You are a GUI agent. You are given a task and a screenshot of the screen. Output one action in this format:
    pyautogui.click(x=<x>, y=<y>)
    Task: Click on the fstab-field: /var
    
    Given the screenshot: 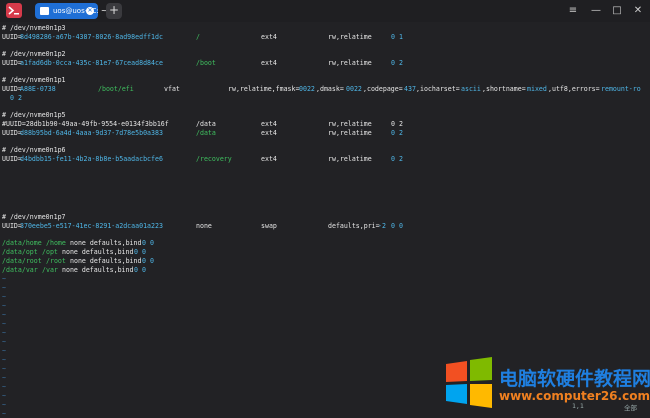 What is the action you would take?
    pyautogui.click(x=50, y=270)
    